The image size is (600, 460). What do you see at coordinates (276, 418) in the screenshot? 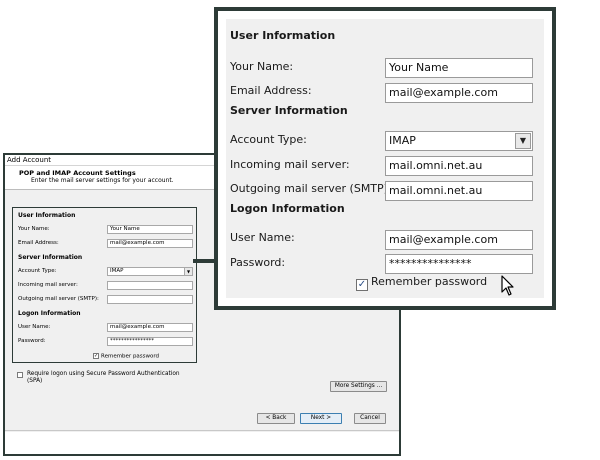
I see `back-button: < Back` at bounding box center [276, 418].